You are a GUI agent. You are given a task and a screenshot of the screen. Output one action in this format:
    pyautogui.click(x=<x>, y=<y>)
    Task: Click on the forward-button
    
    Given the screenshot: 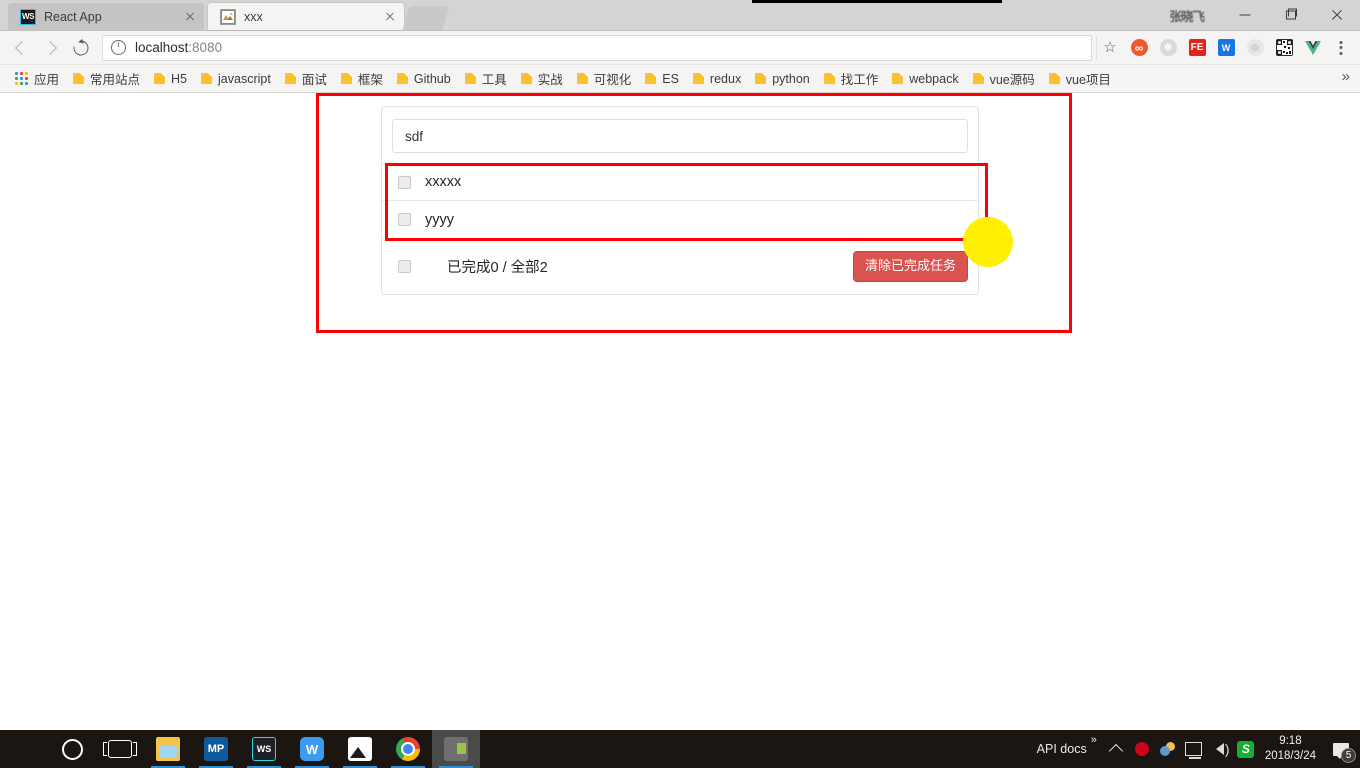 What is the action you would take?
    pyautogui.click(x=51, y=48)
    